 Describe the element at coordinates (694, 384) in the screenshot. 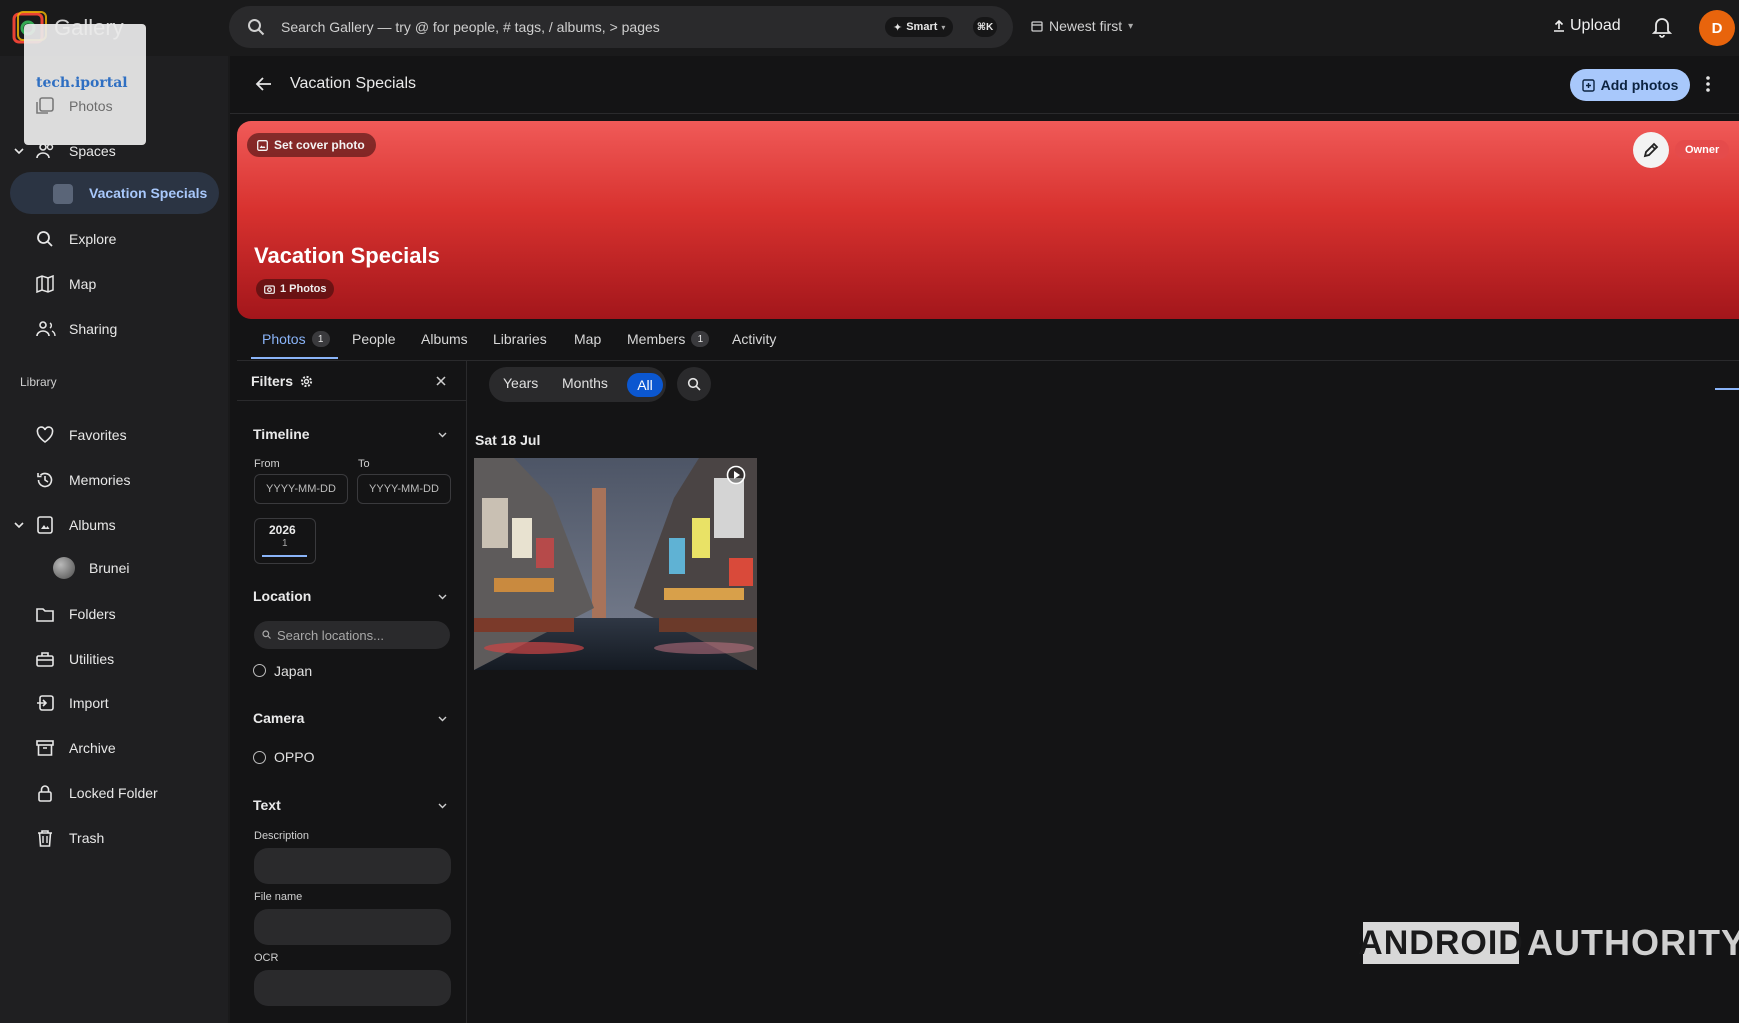

I see `grid-search-button` at that location.